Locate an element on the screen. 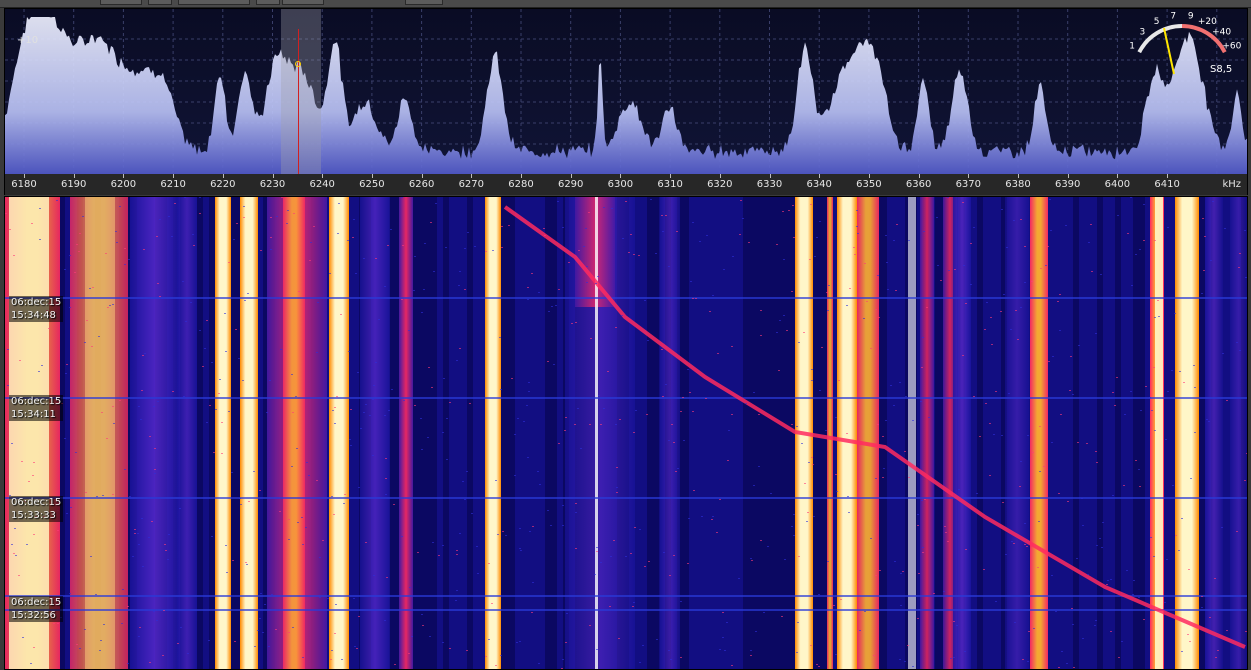  frequency-tick-label: 6280 is located at coordinates (521, 184).